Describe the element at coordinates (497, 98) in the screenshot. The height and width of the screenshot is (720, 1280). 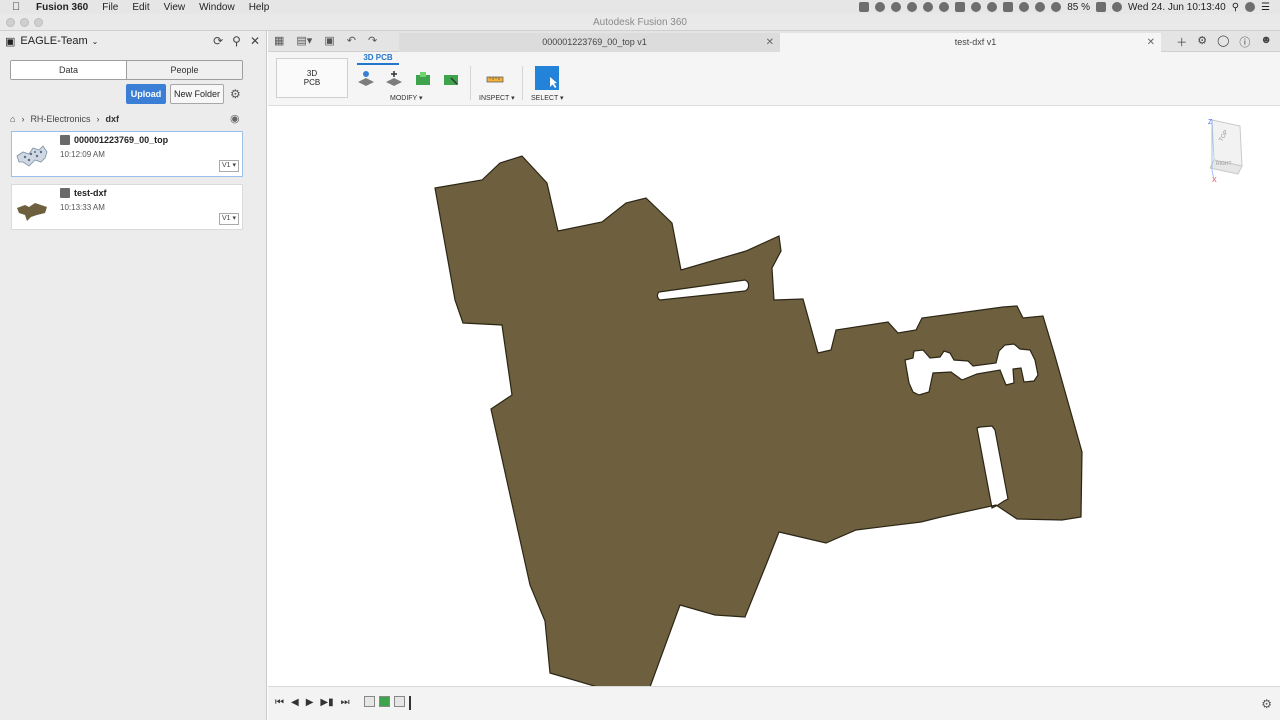
I see `inspect-menu: INSPECT ▾` at that location.